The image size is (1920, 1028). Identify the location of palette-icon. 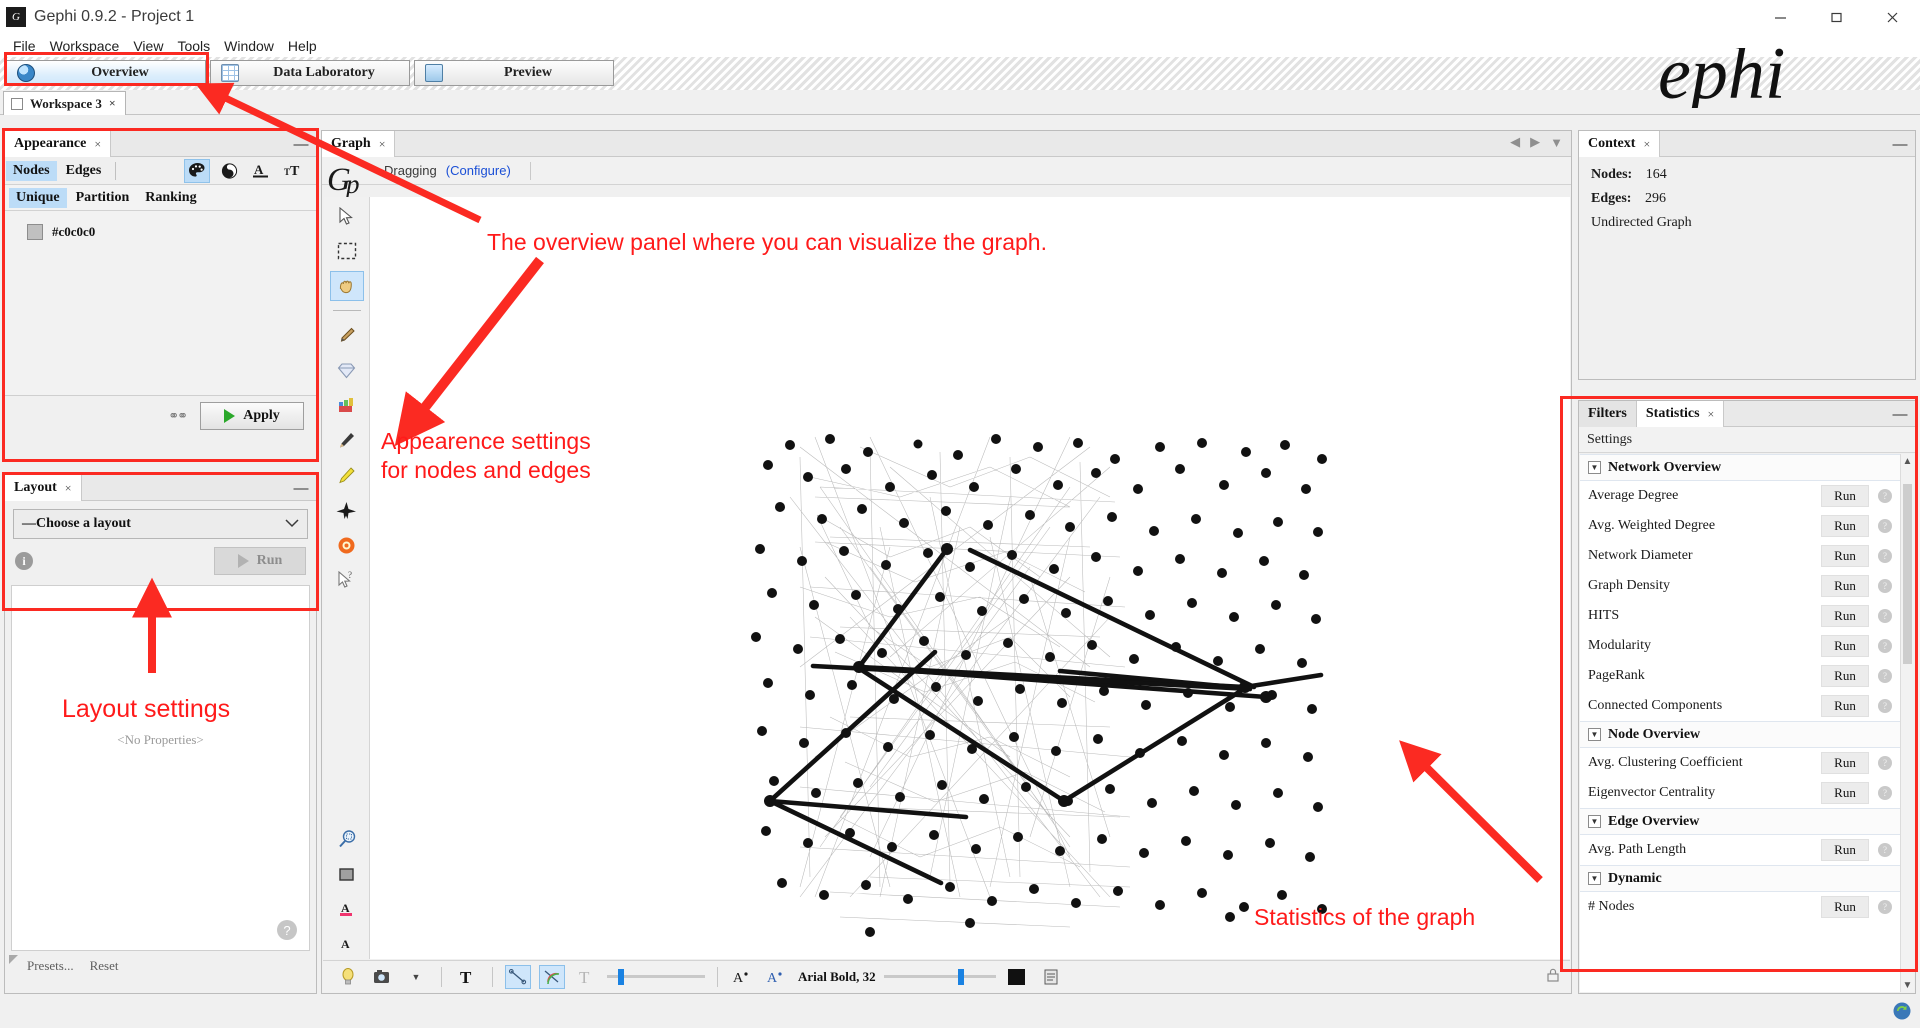
(197, 170).